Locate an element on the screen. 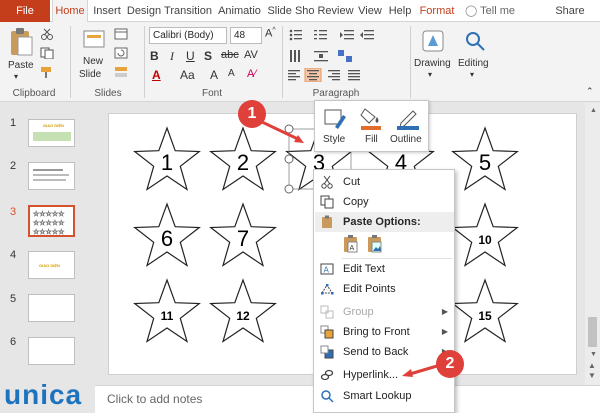 This screenshot has width=600, height=413. thumbnail-content is located at coordinates (52, 136).